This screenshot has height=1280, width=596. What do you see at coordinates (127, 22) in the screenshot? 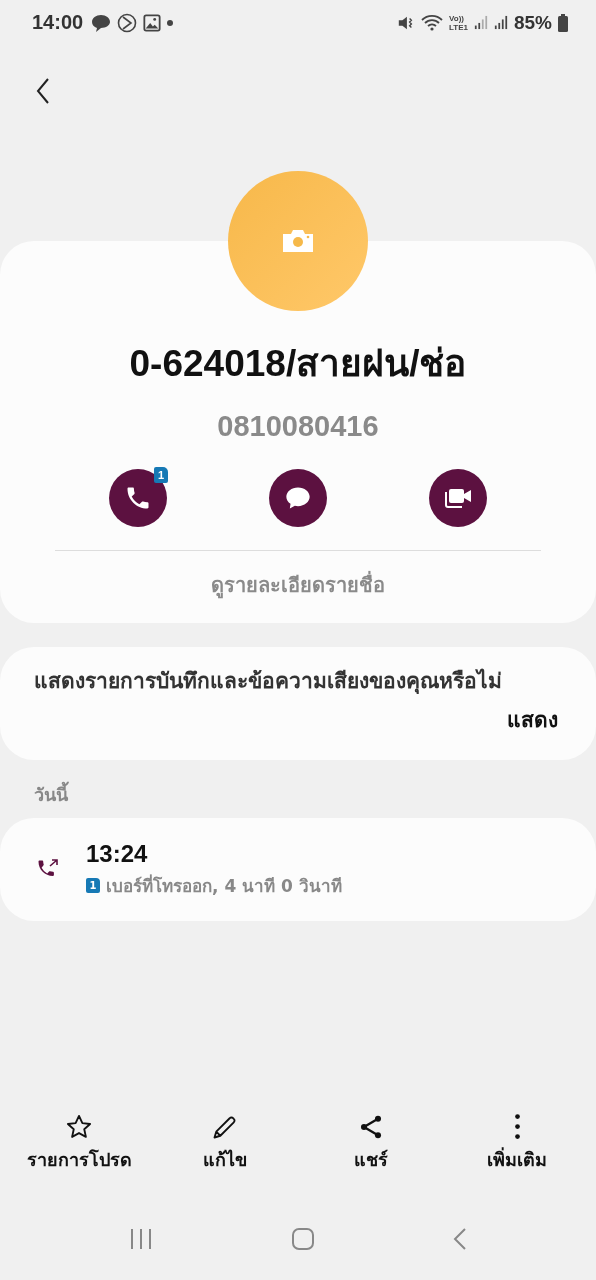
I see `play-circle-icon` at bounding box center [127, 22].